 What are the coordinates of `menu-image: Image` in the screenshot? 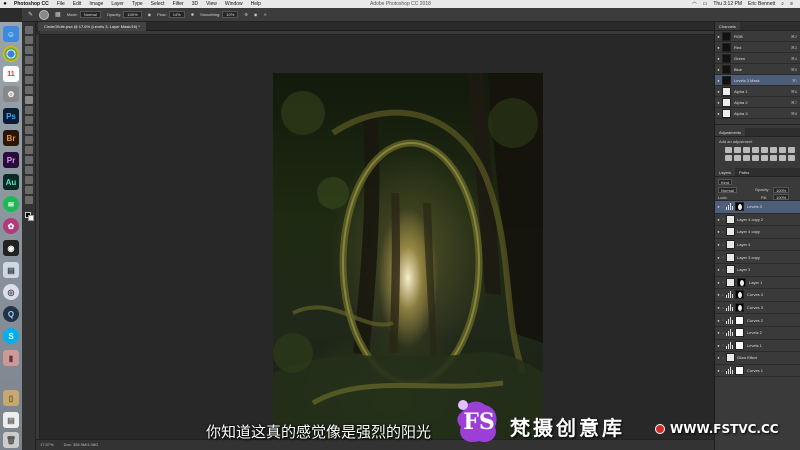 It's located at (96, 4).